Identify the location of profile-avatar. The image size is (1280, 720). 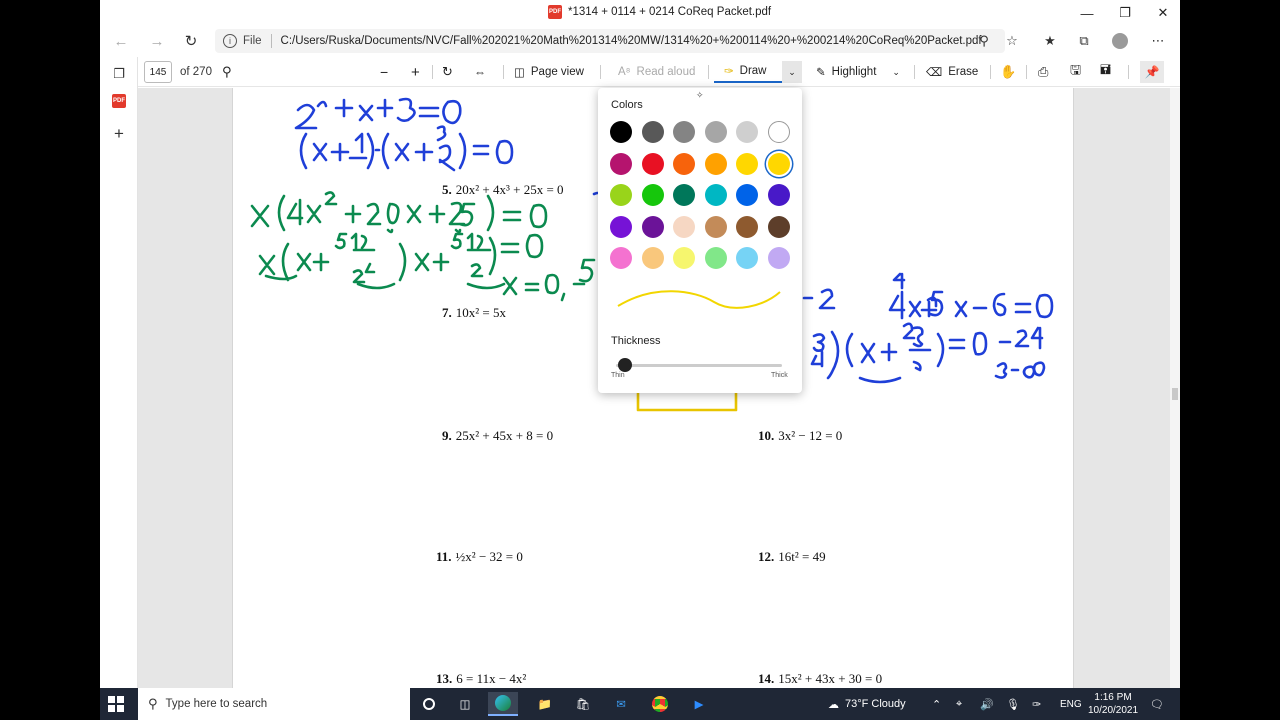
(1120, 41).